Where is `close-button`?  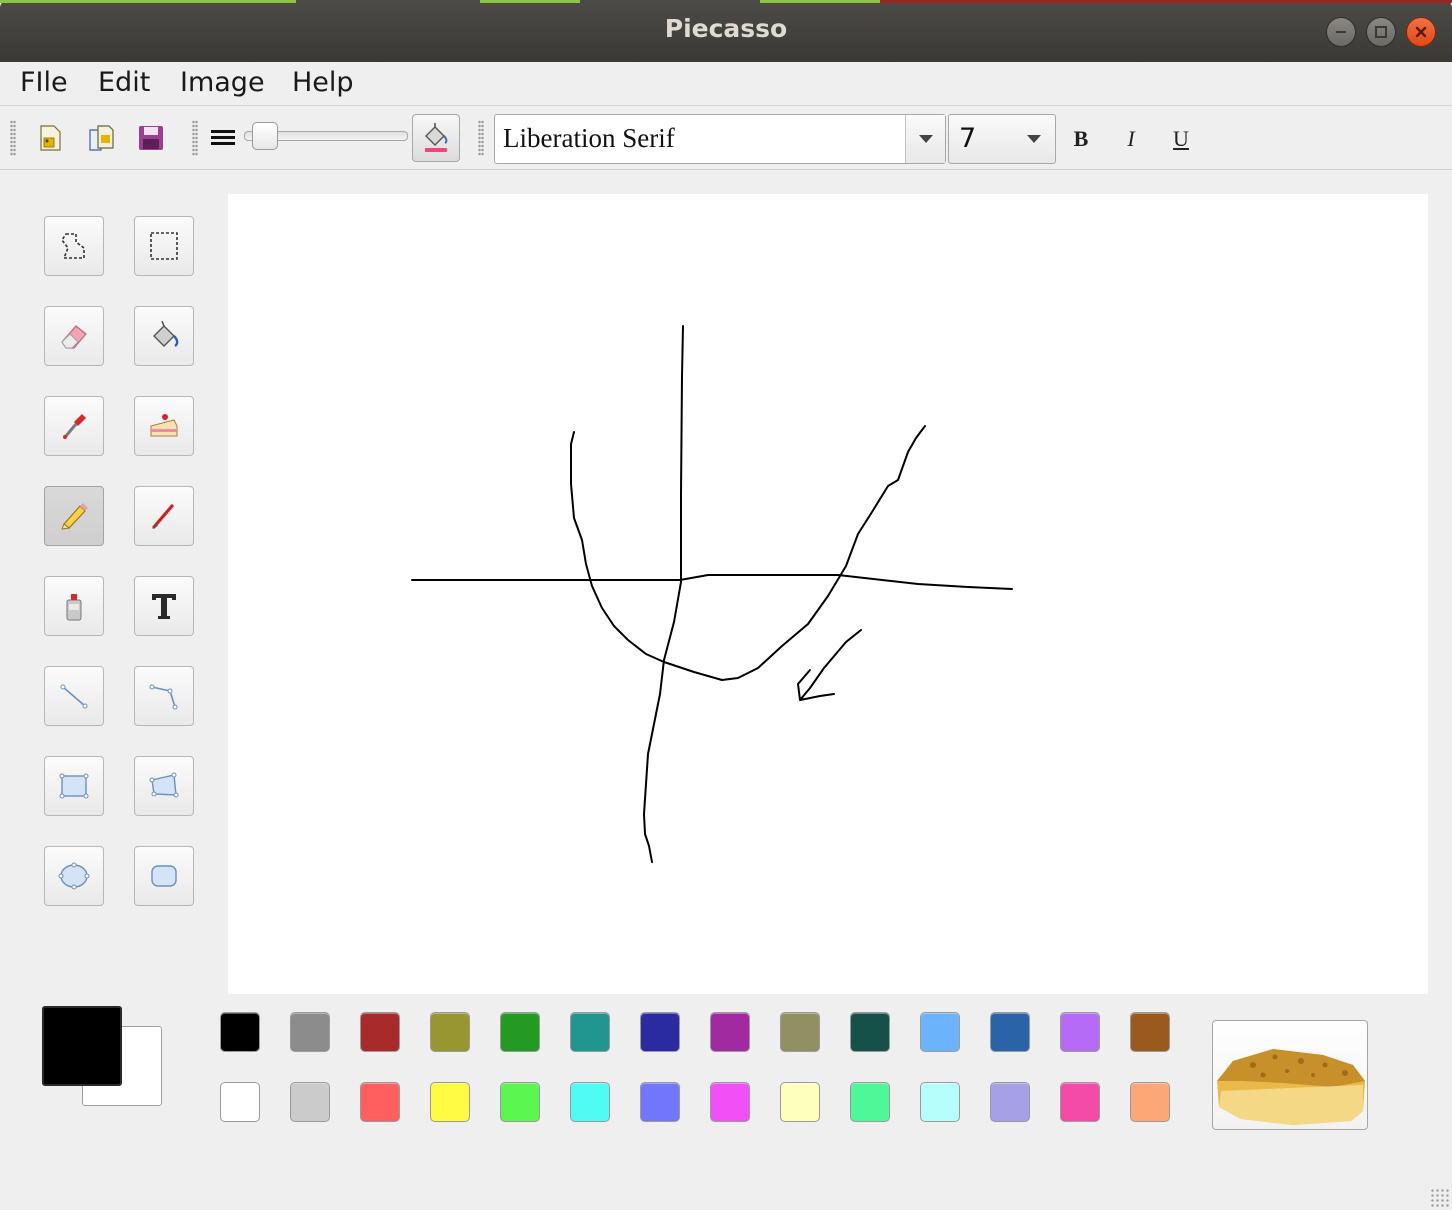
close-button is located at coordinates (1421, 32).